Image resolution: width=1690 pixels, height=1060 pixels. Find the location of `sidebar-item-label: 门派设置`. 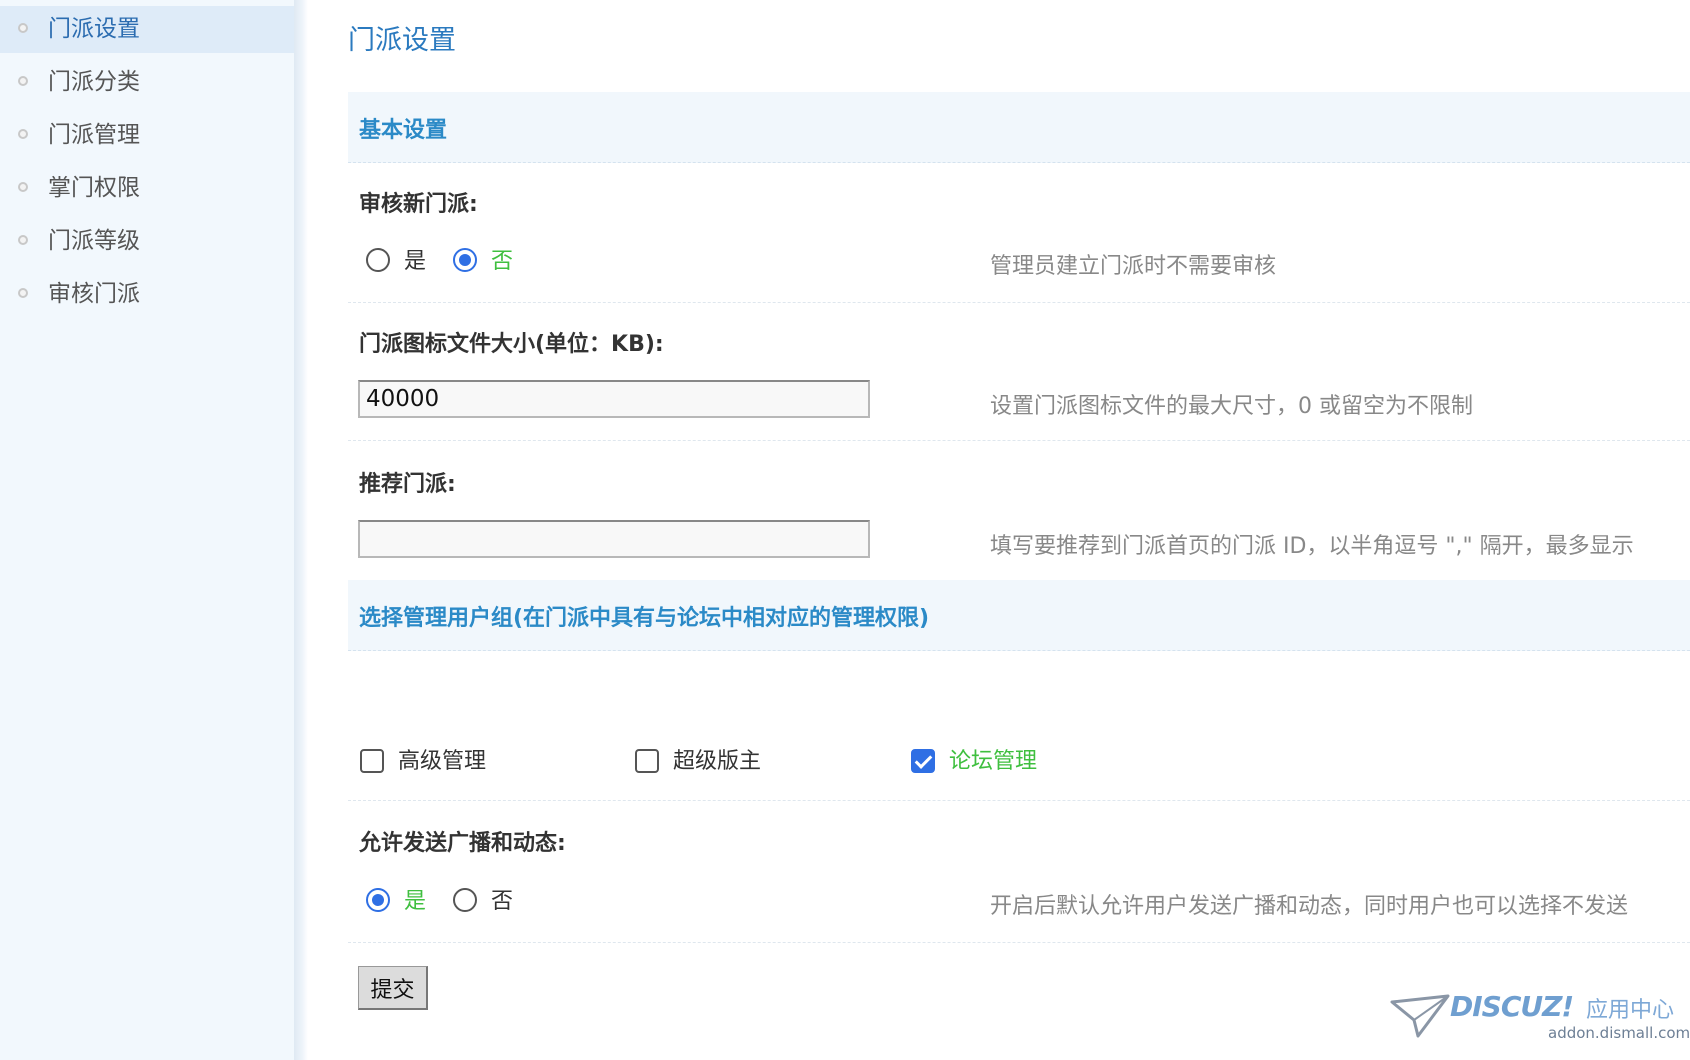

sidebar-item-label: 门派设置 is located at coordinates (94, 29).